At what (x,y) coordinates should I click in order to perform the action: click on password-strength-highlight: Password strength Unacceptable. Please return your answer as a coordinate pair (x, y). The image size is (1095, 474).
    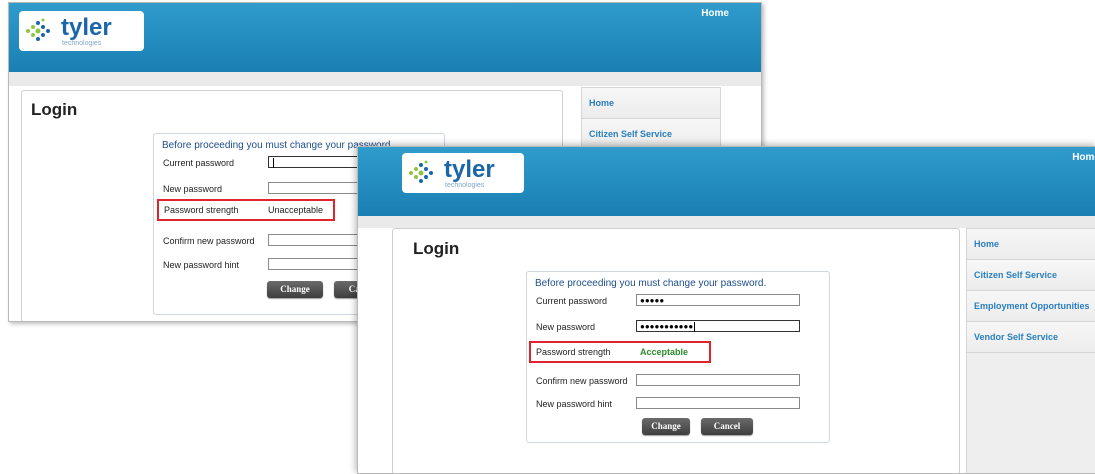
    Looking at the image, I should click on (246, 210).